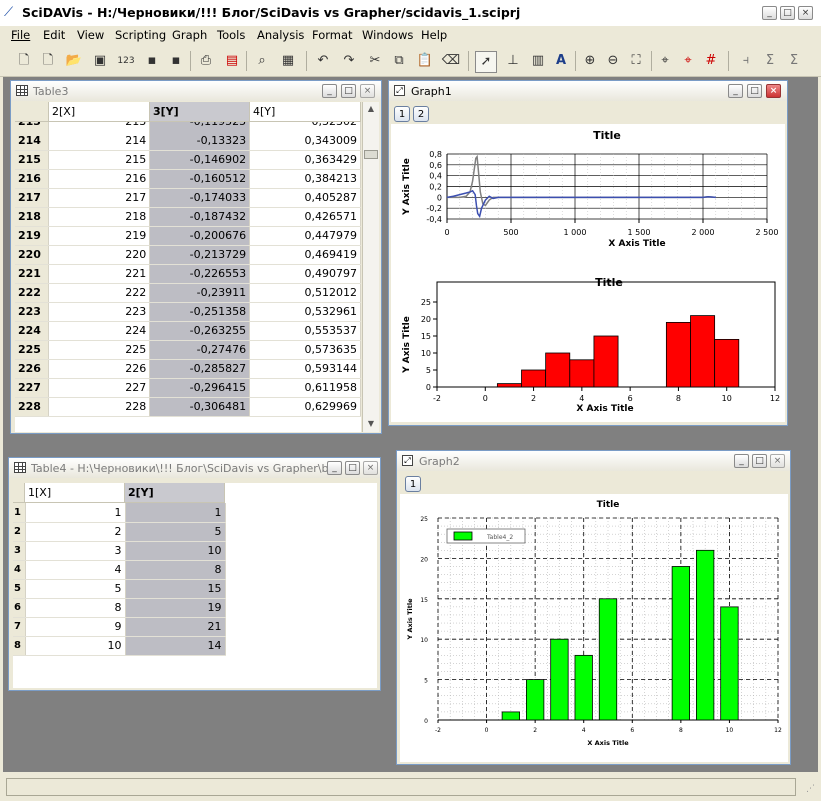  Describe the element at coordinates (688, 61) in the screenshot. I see `data-point-icon: ⌖` at that location.